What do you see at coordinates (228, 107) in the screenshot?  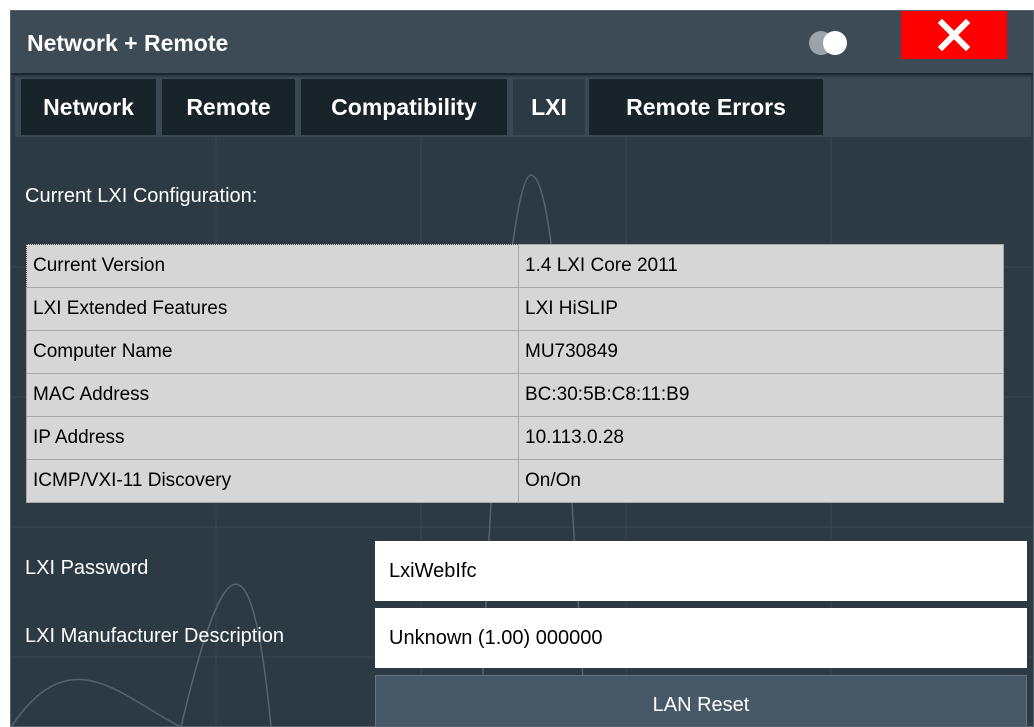 I see `tab-remote: Remote` at bounding box center [228, 107].